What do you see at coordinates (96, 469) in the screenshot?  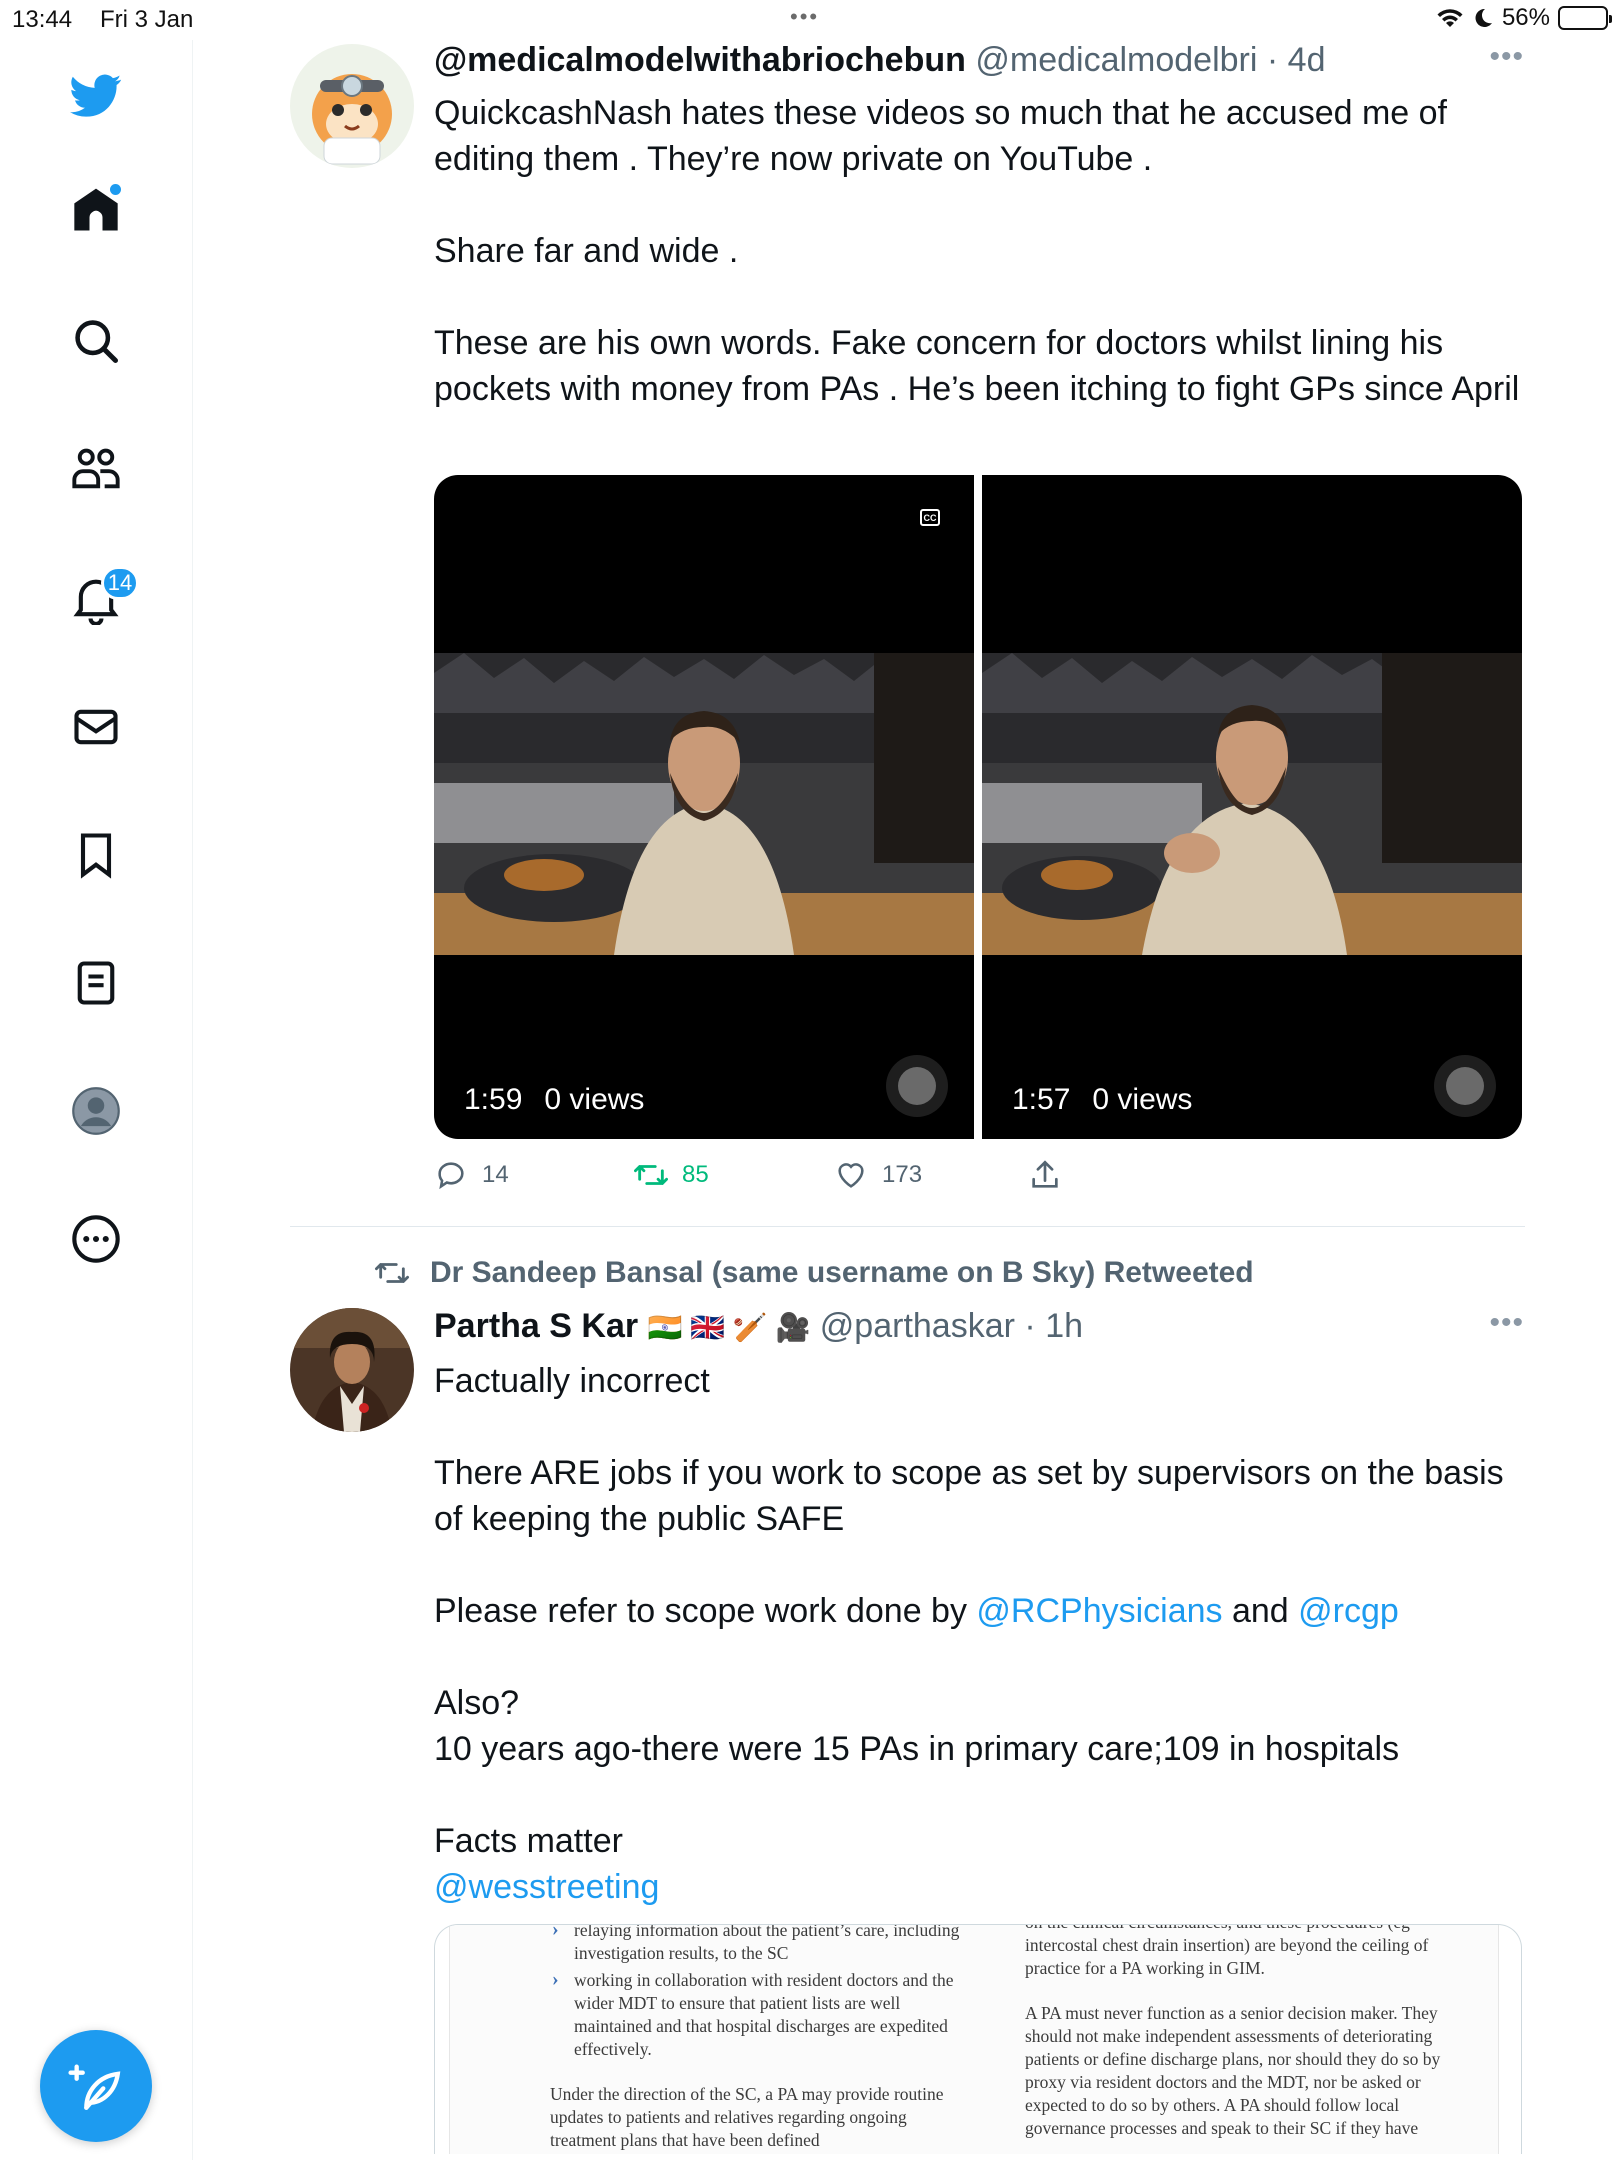 I see `people-icon` at bounding box center [96, 469].